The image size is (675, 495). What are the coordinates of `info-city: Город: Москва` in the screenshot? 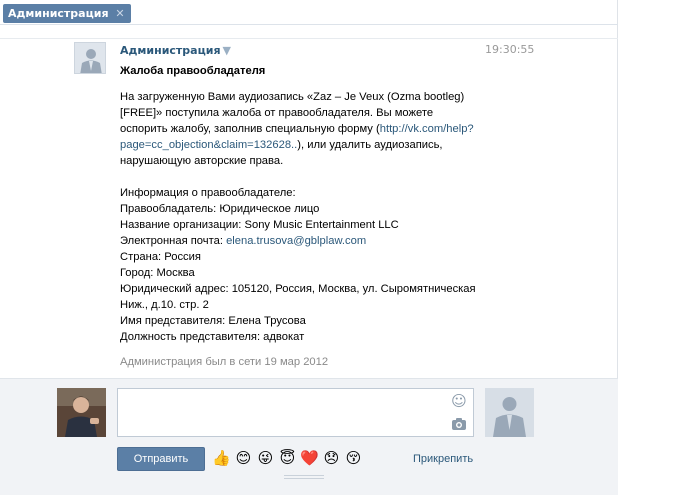 It's located at (157, 273).